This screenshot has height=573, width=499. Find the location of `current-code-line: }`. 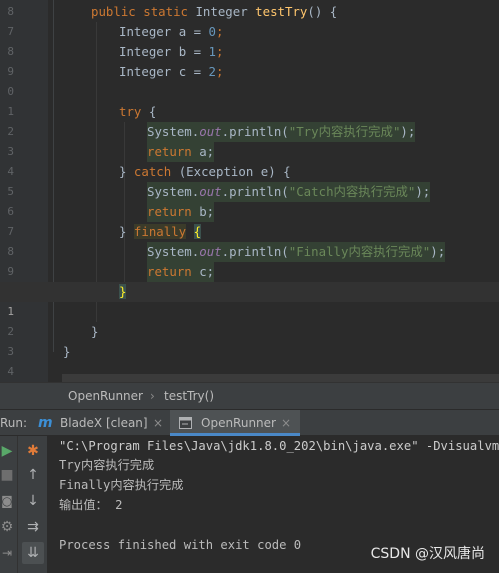

current-code-line: } is located at coordinates (249, 292).